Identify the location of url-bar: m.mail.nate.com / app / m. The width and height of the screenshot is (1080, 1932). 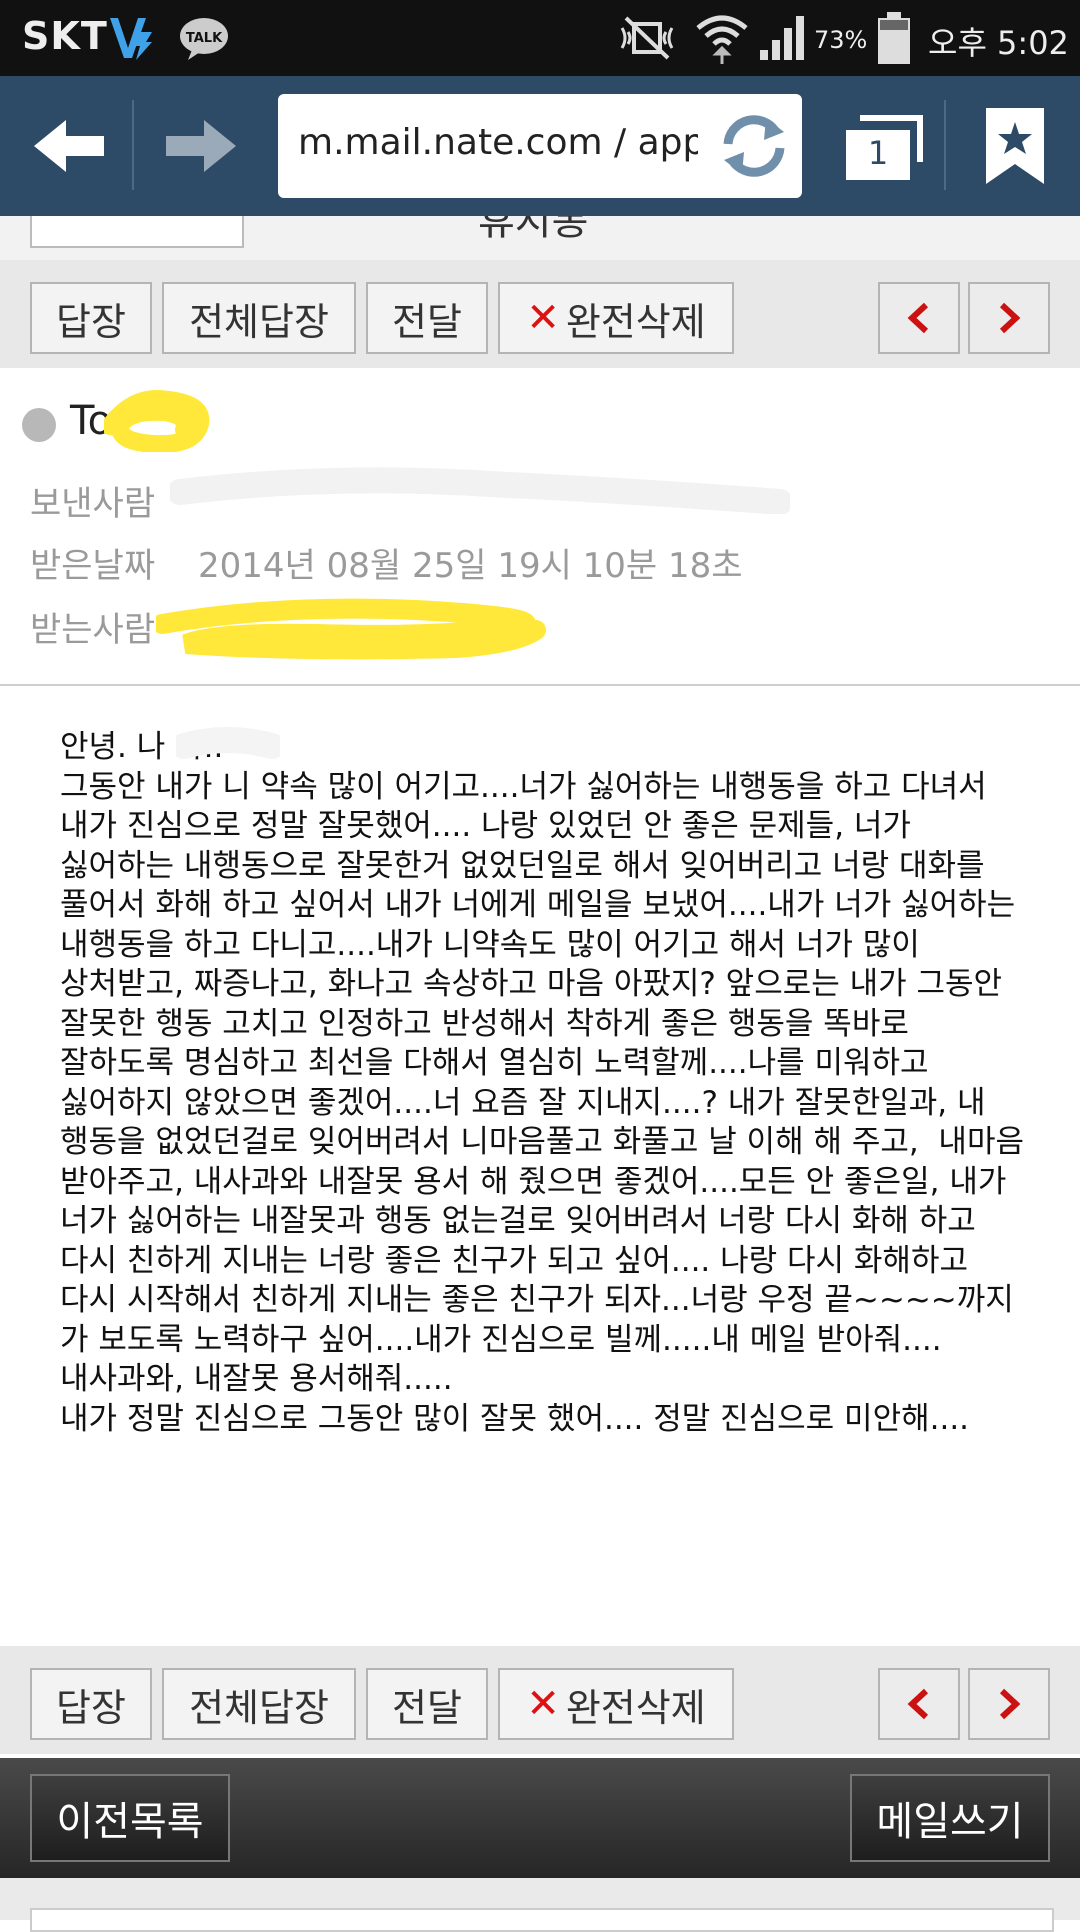
(540, 146).